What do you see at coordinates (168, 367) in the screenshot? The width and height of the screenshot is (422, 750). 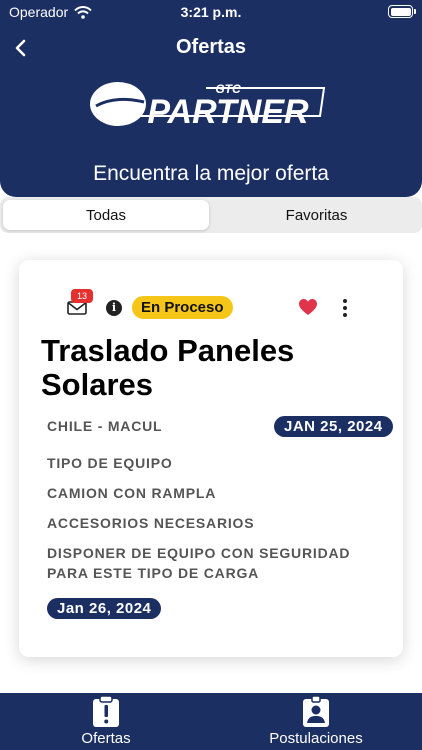 I see `offer-title: Traslado Paneles Solares` at bounding box center [168, 367].